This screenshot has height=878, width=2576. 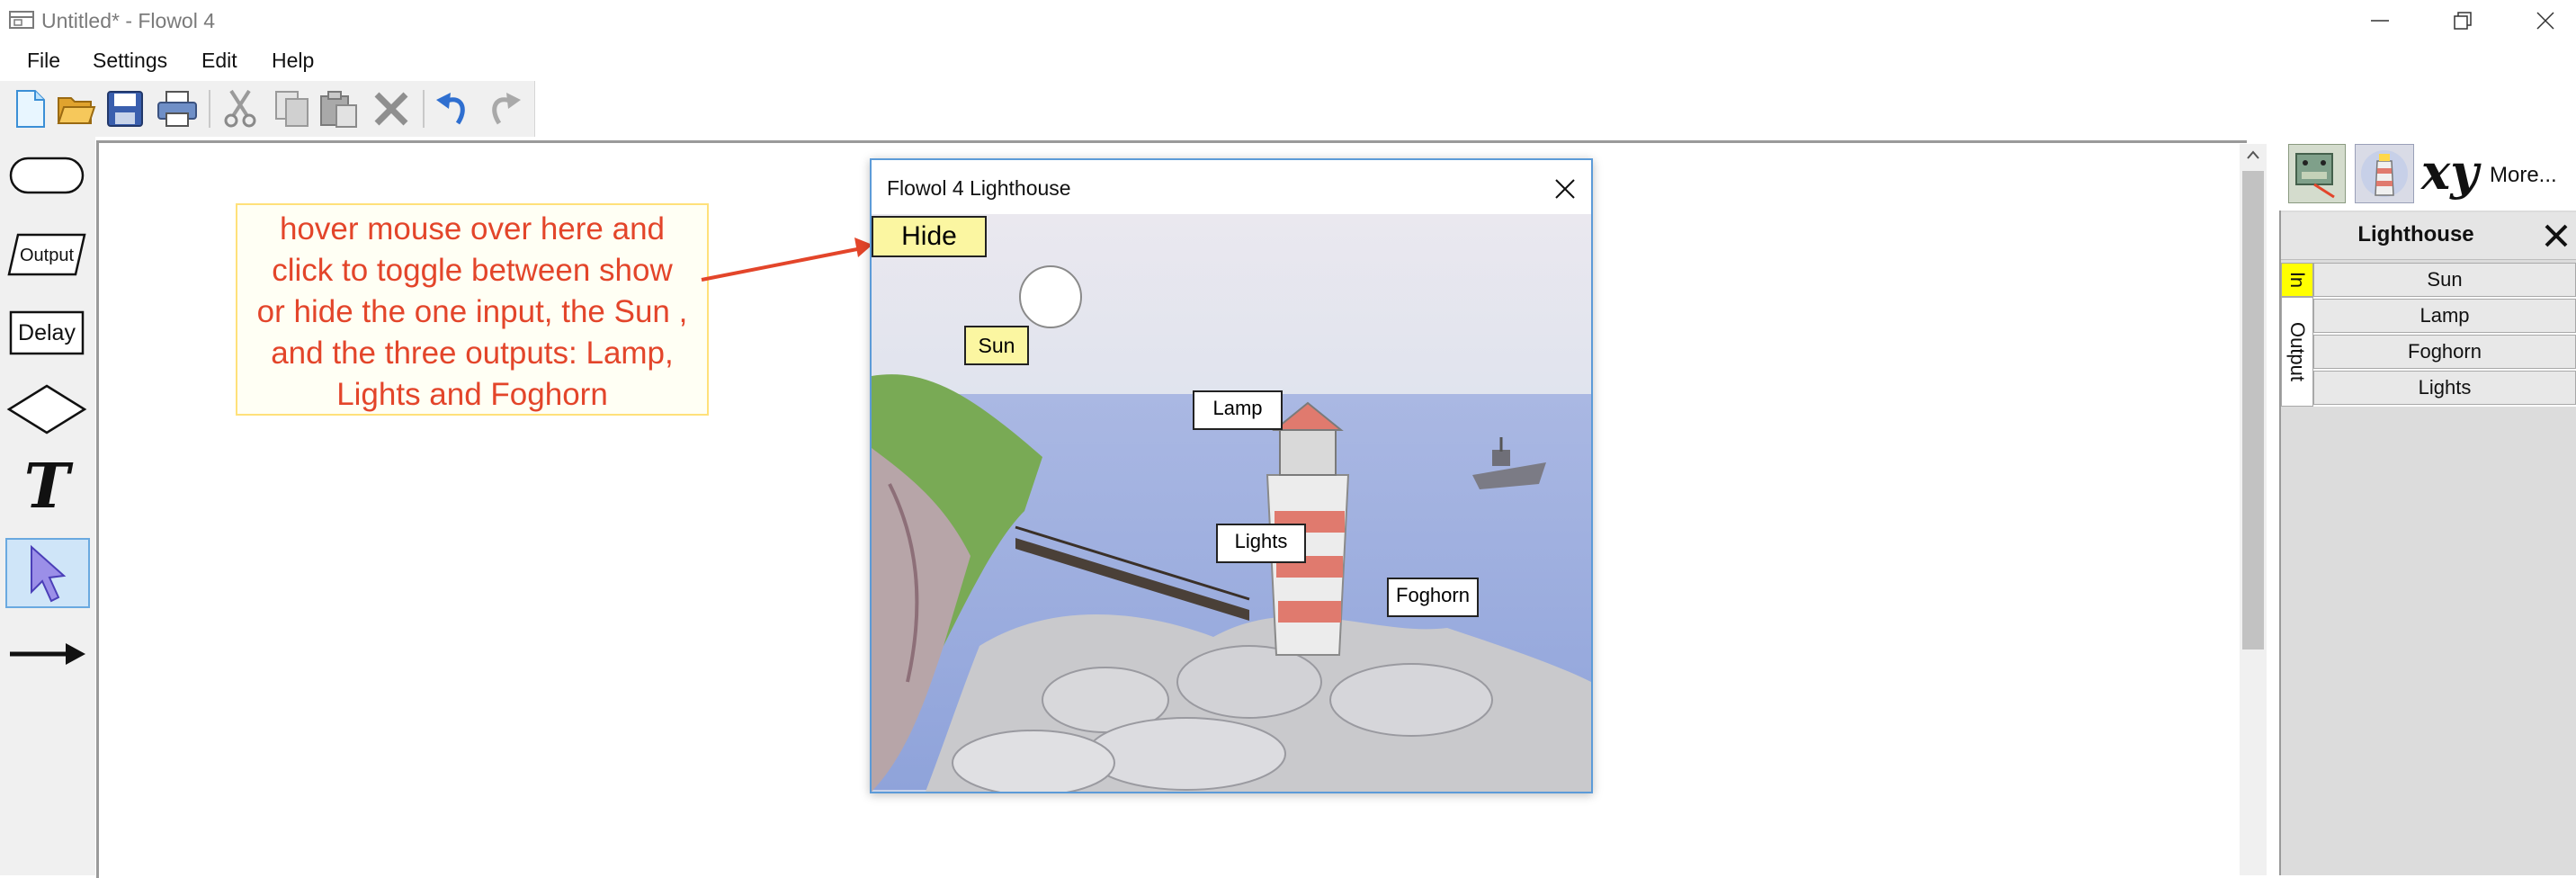 I want to click on title-bar, so click(x=1288, y=20).